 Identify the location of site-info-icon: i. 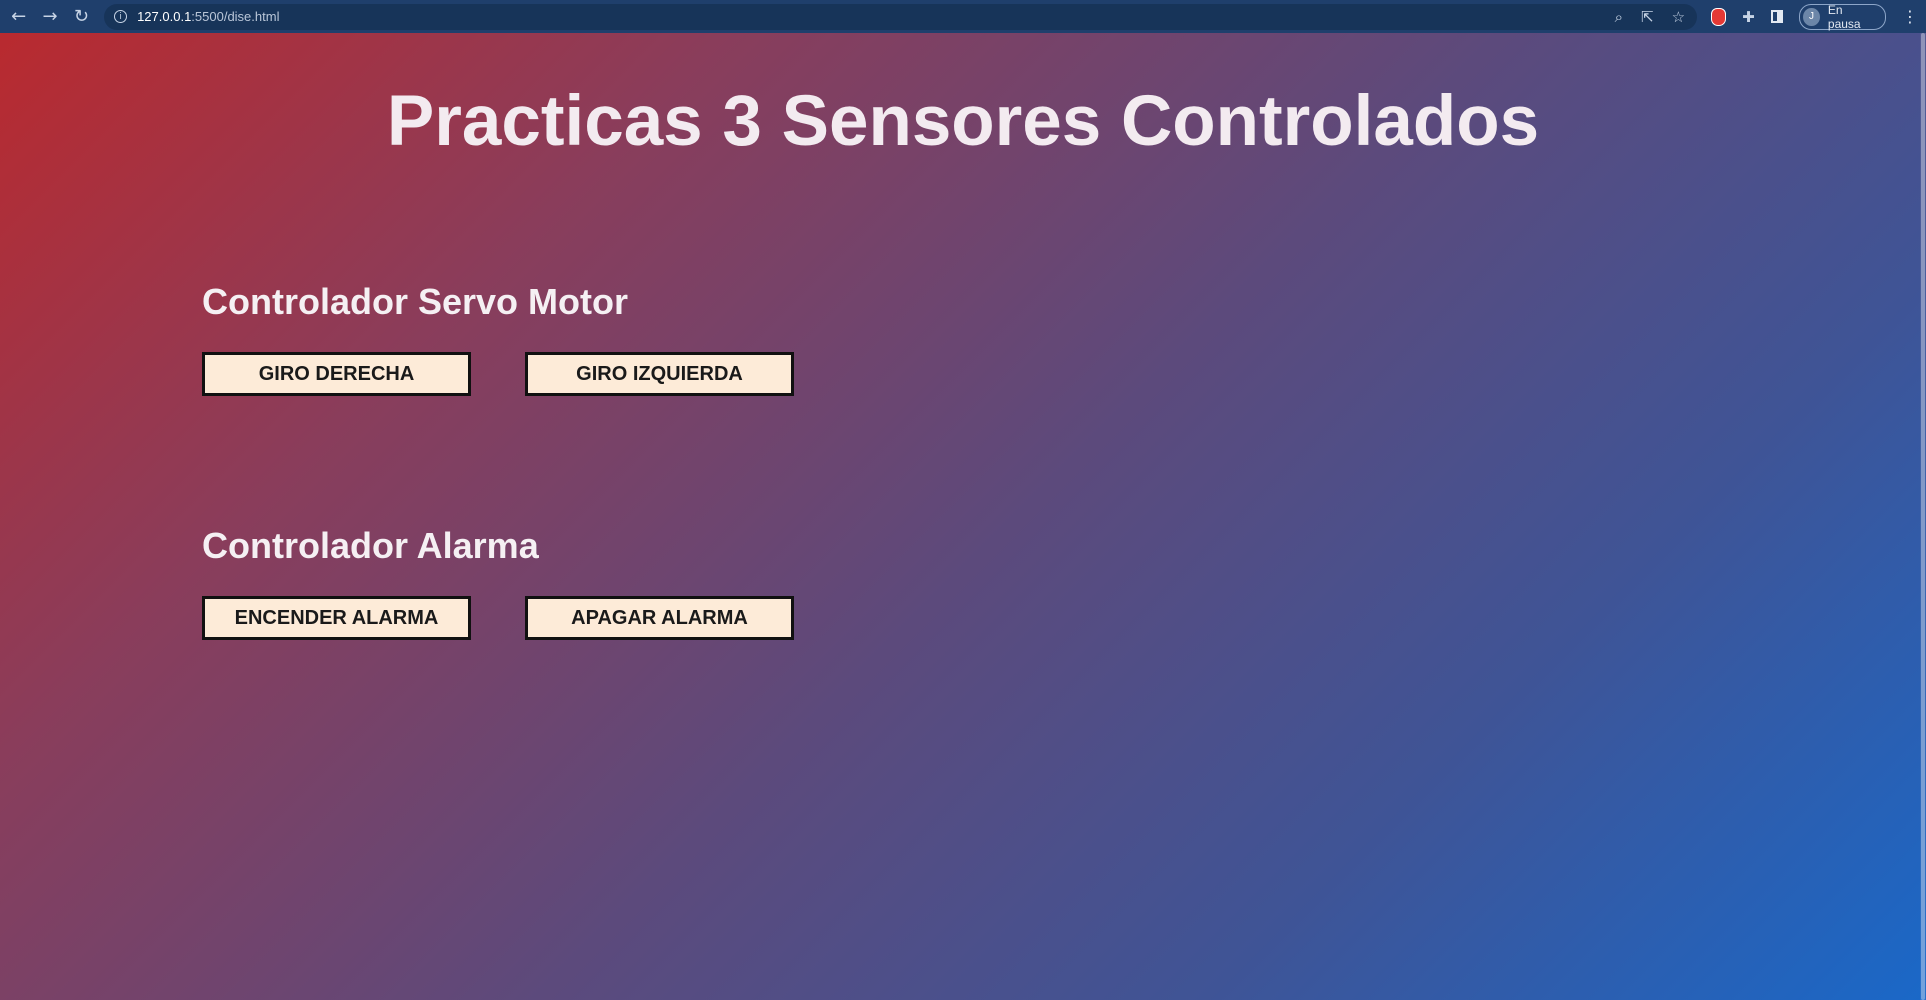
(121, 16).